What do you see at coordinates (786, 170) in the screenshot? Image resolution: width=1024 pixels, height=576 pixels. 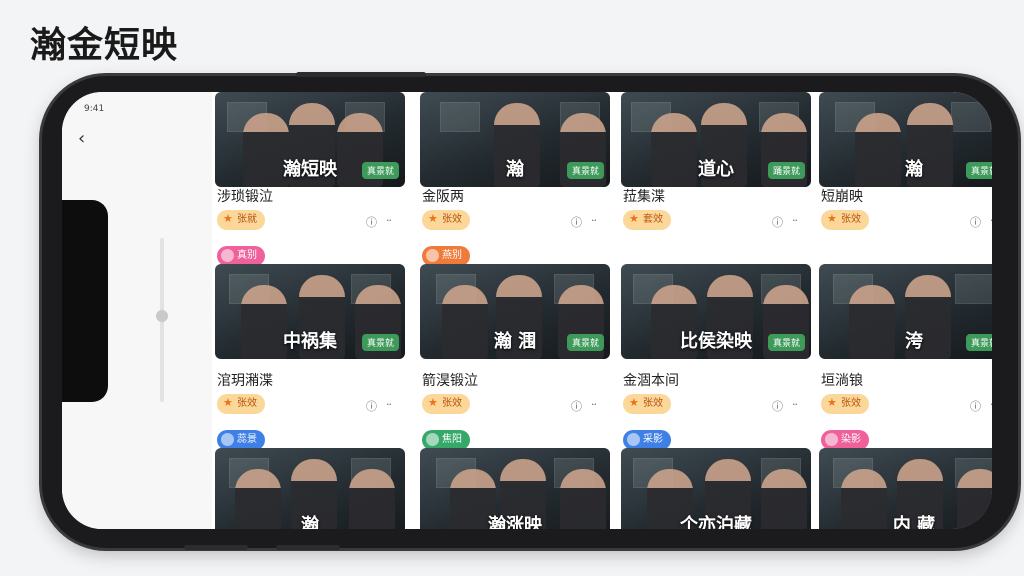 I see `status-badge: 踊景就` at bounding box center [786, 170].